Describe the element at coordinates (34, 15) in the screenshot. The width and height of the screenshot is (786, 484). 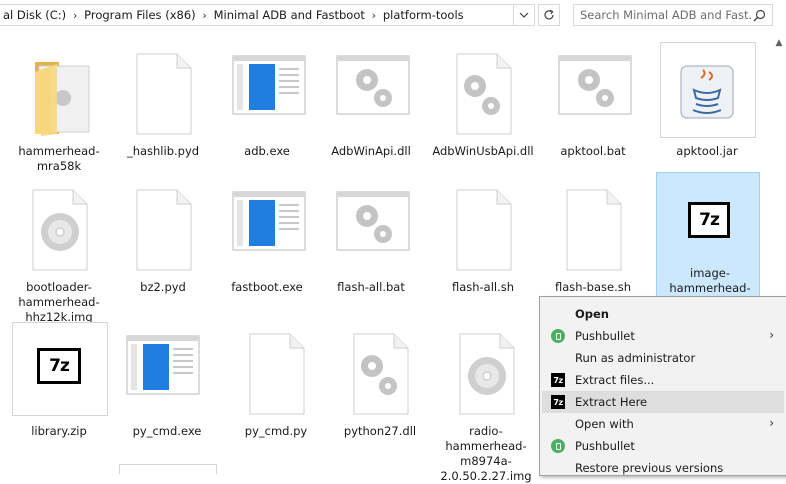
I see `breadcrumb-drive: al Disk (C:)` at that location.